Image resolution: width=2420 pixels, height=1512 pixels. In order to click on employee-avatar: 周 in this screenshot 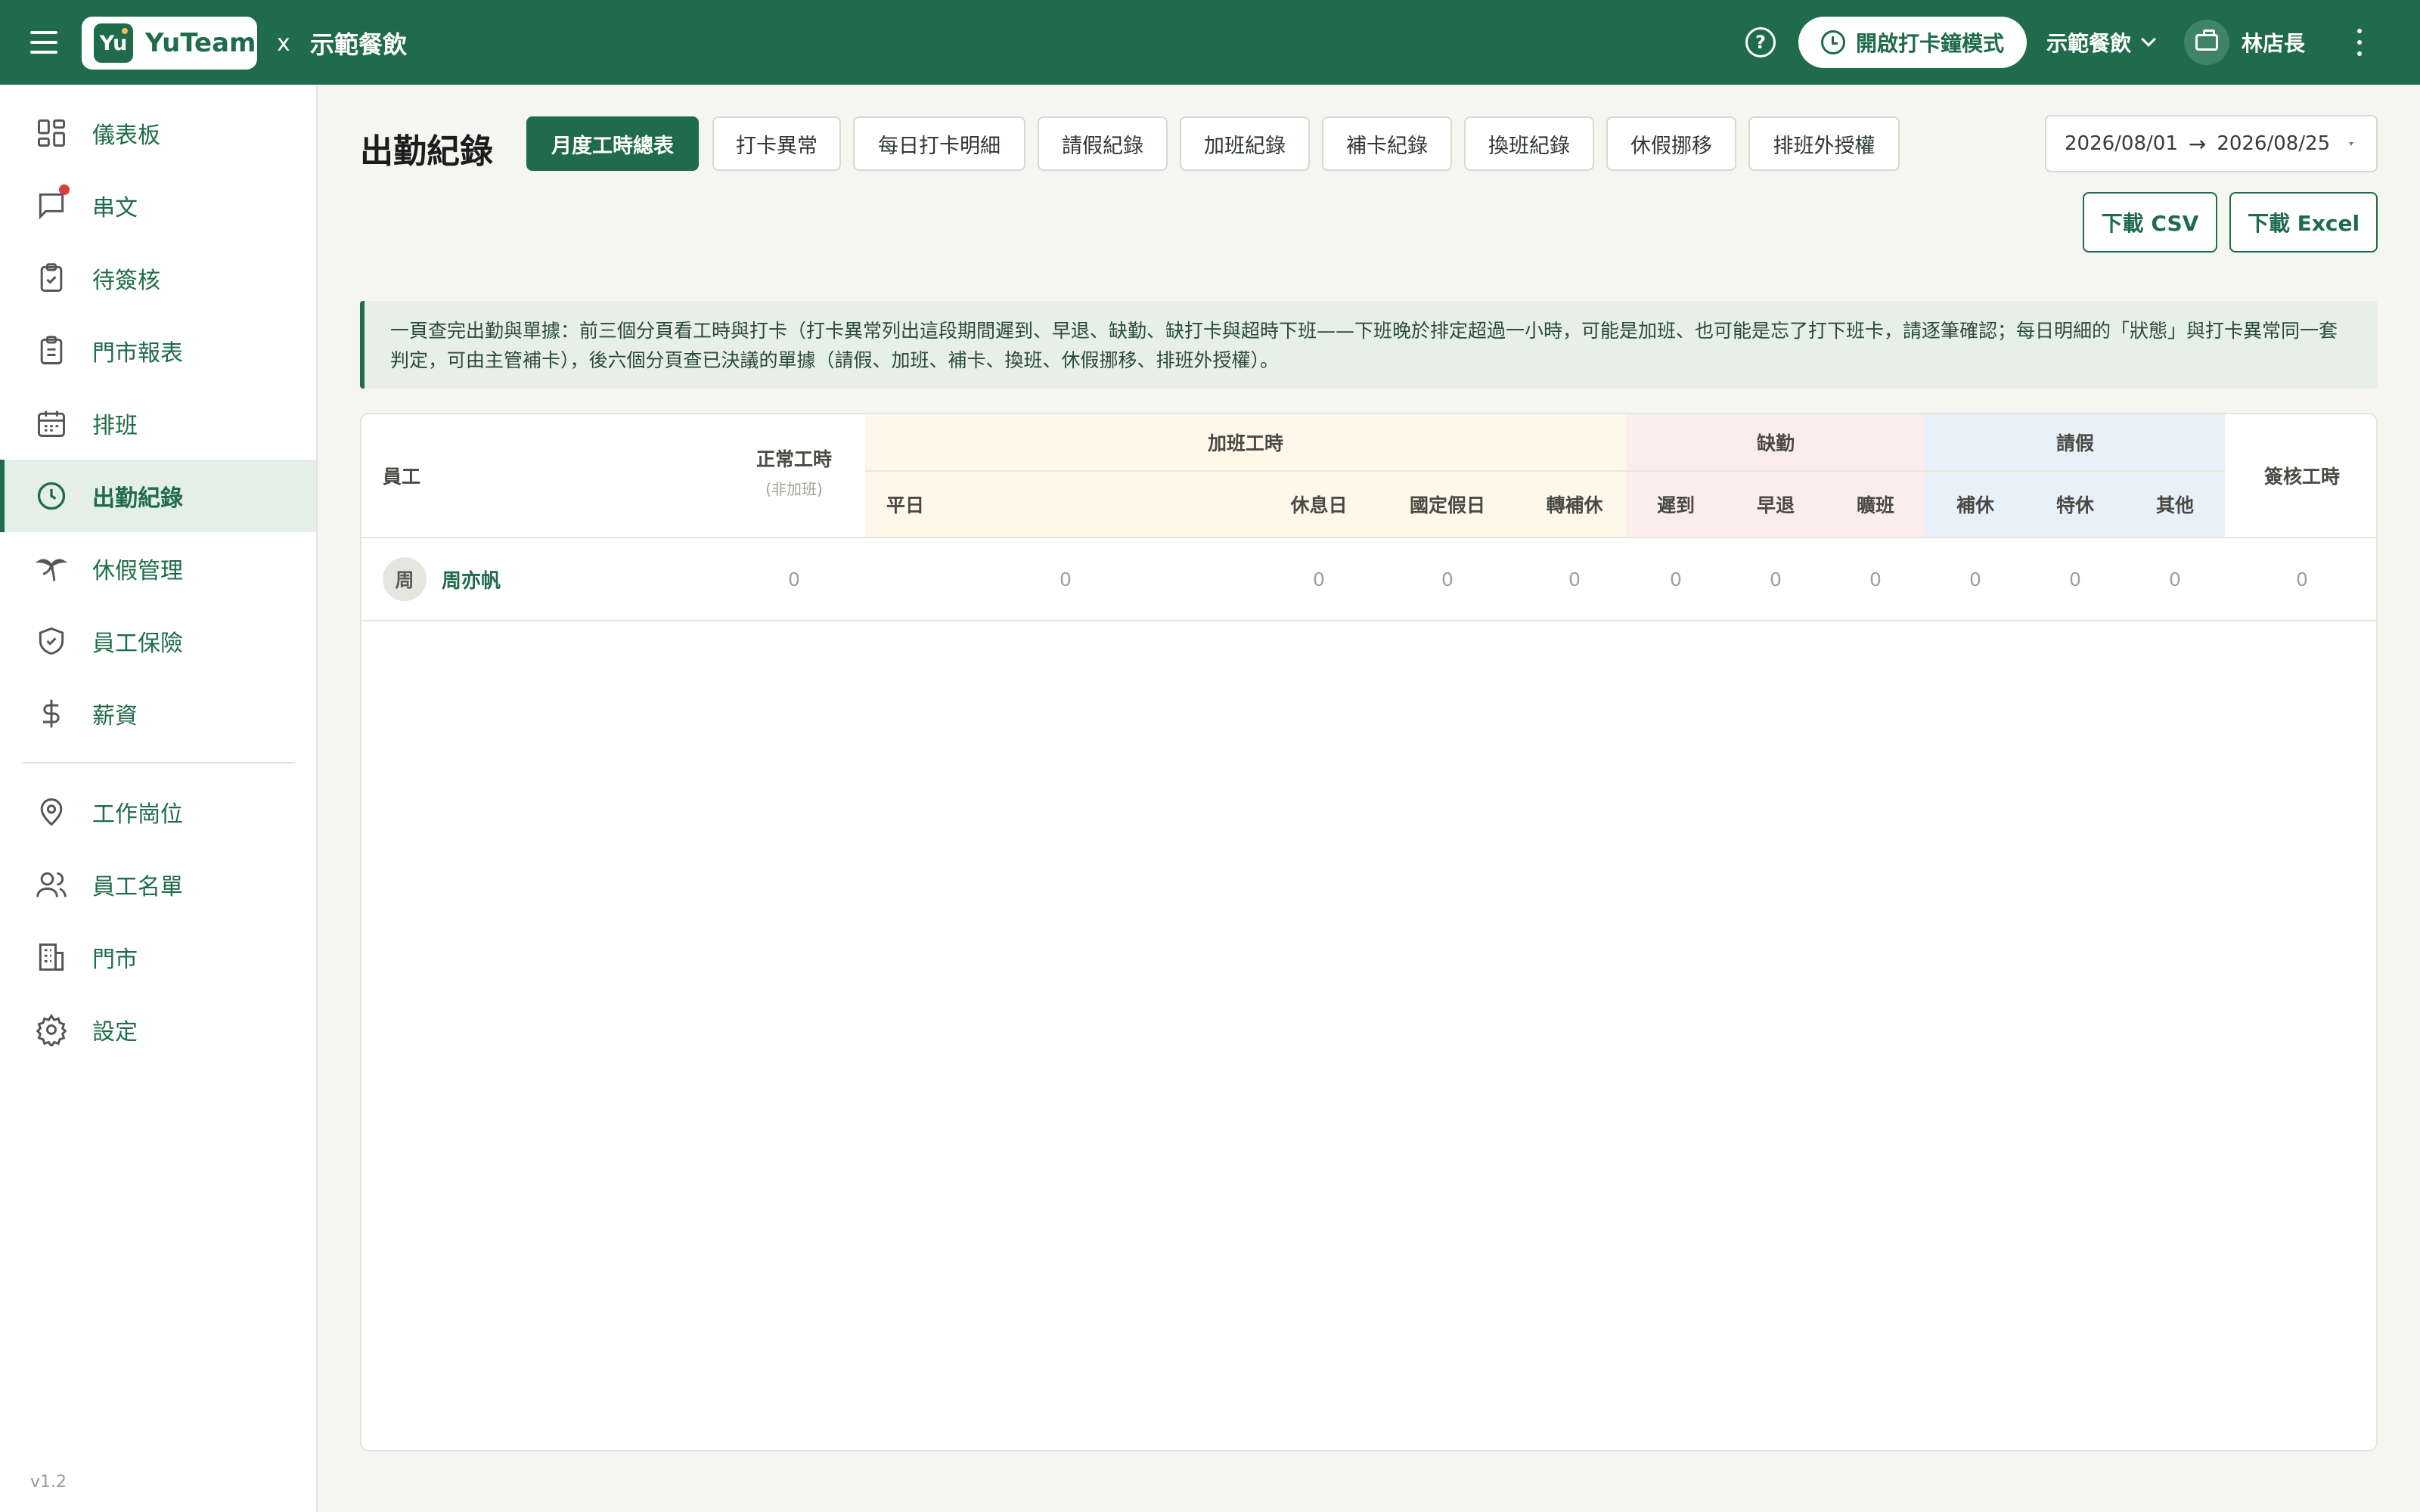, I will do `click(405, 579)`.